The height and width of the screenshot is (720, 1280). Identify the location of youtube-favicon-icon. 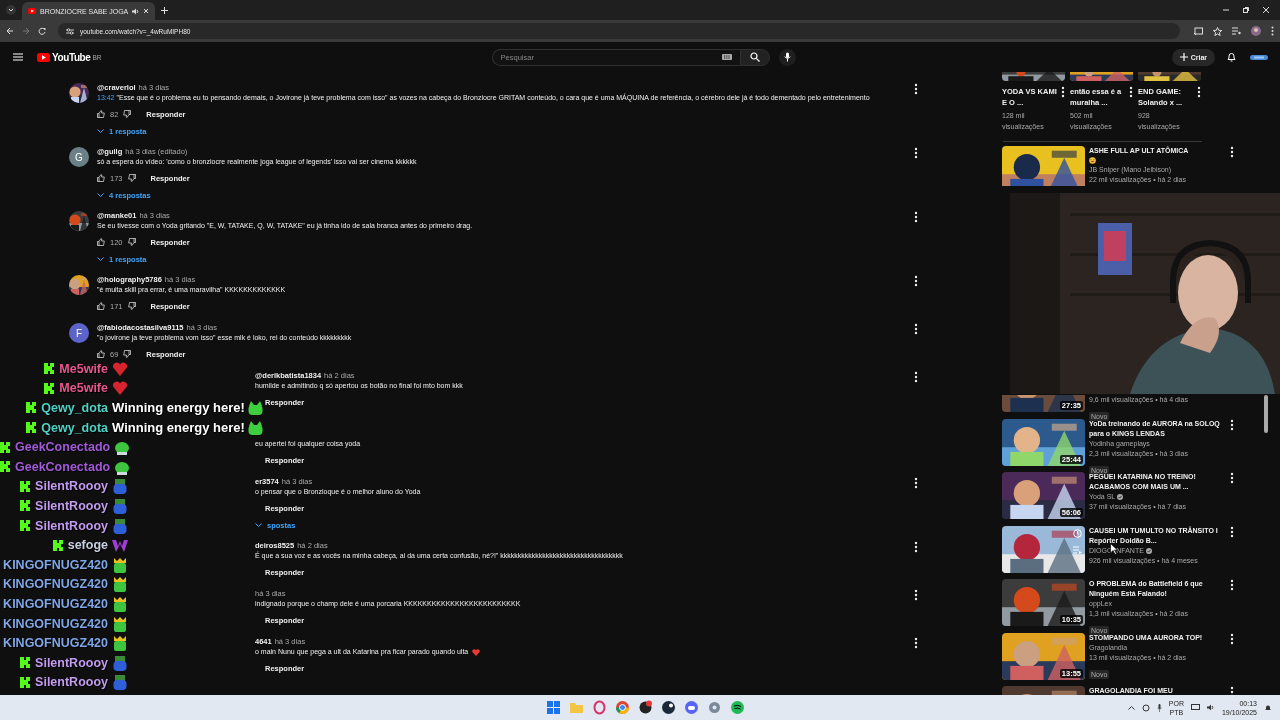
(32, 11).